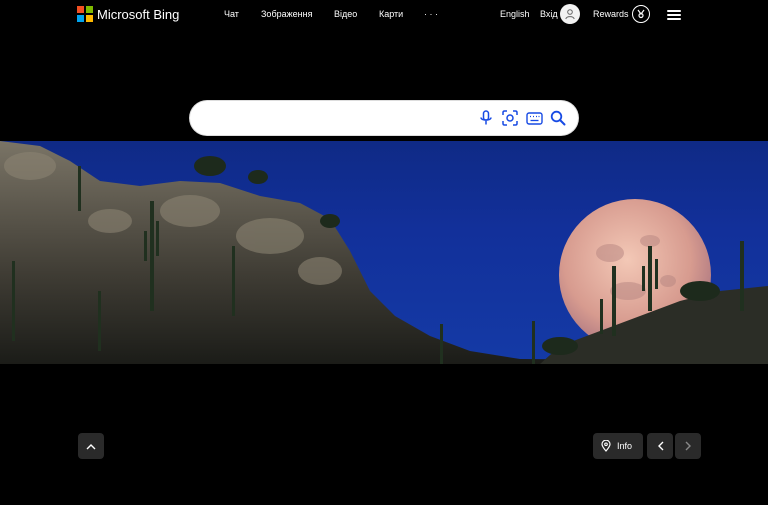  I want to click on search-input, so click(336, 119).